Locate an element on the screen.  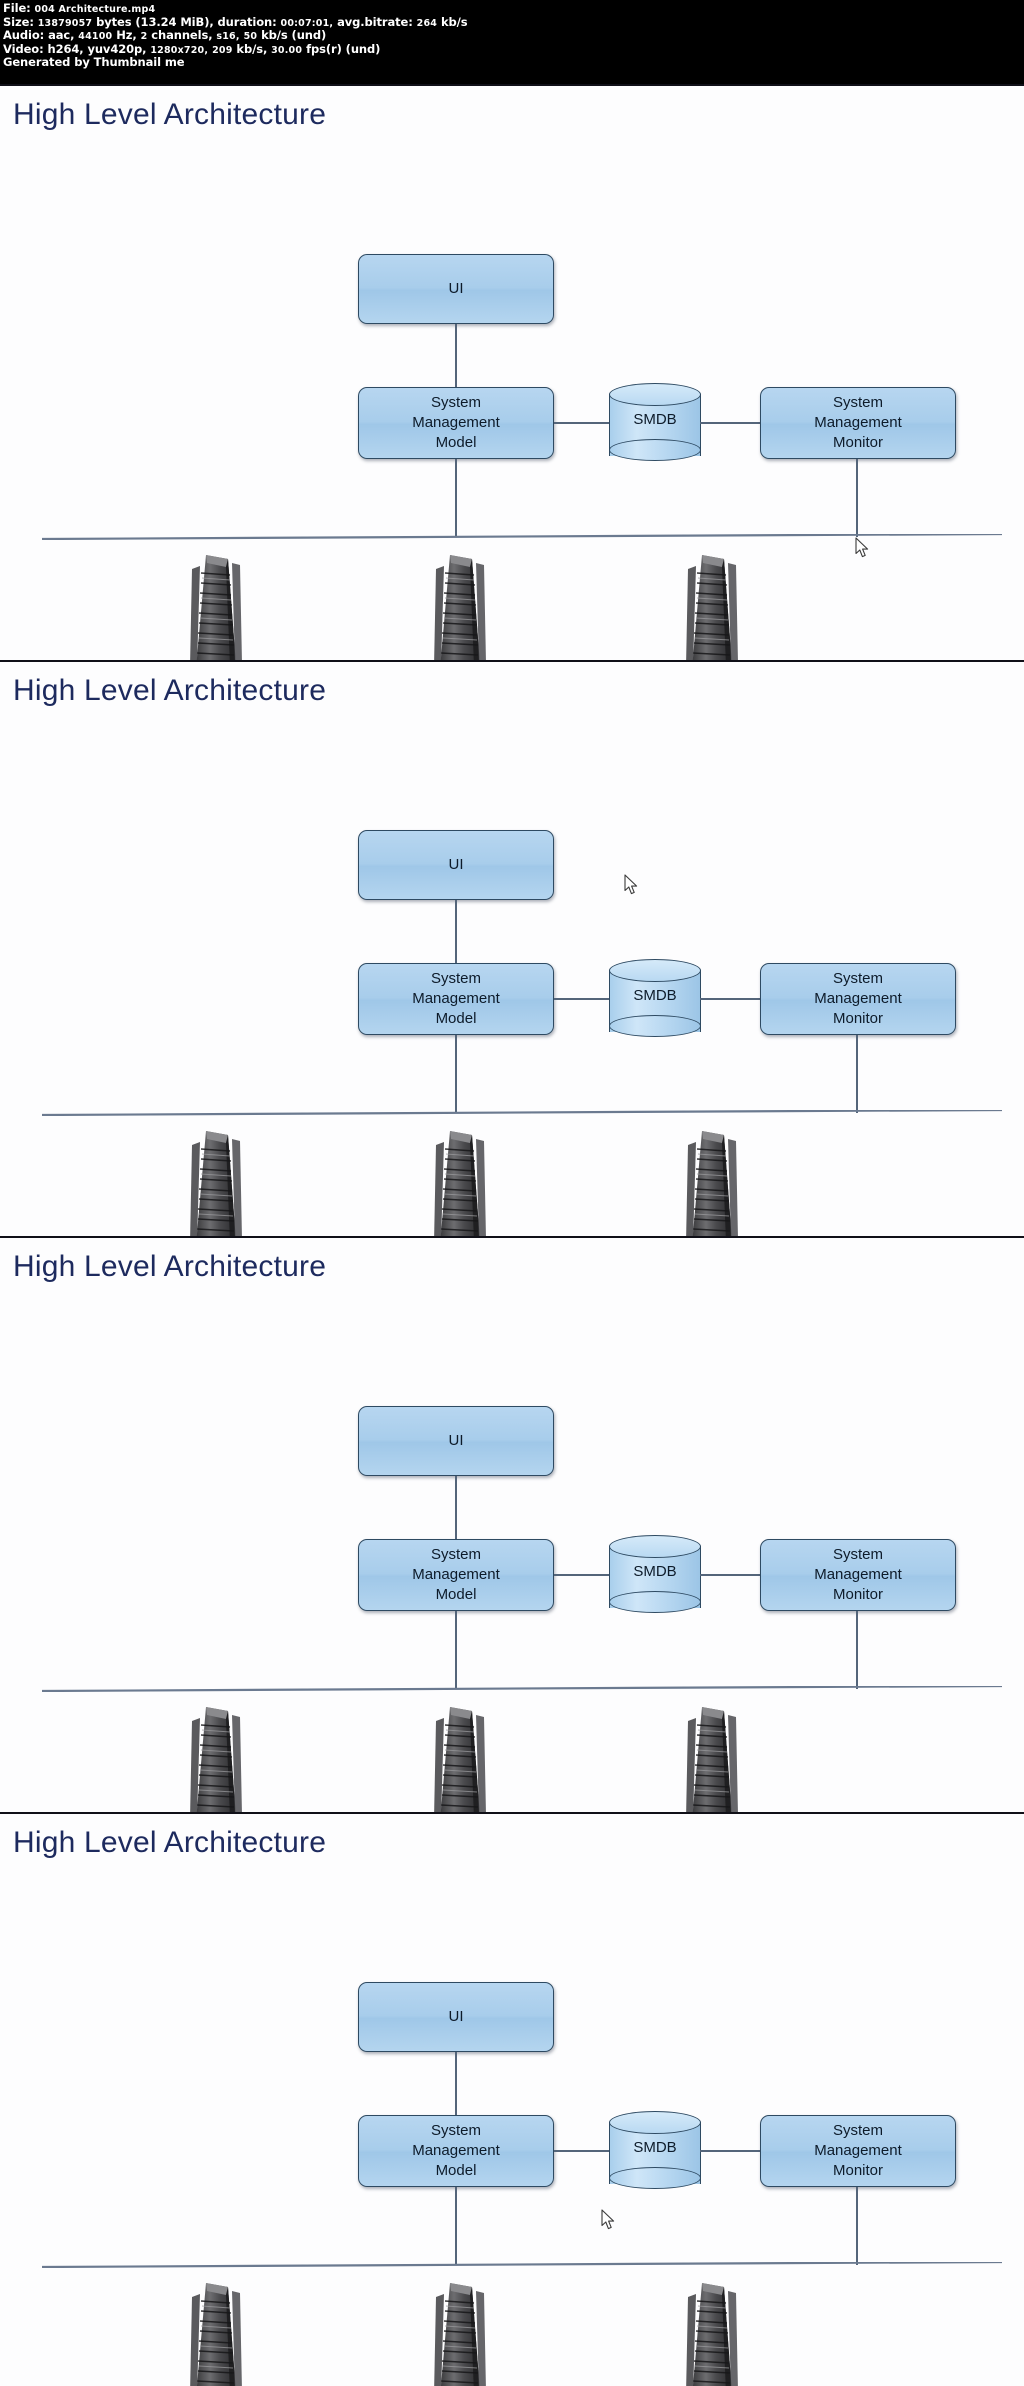
video-resolution: 1280x720, is located at coordinates (179, 50).